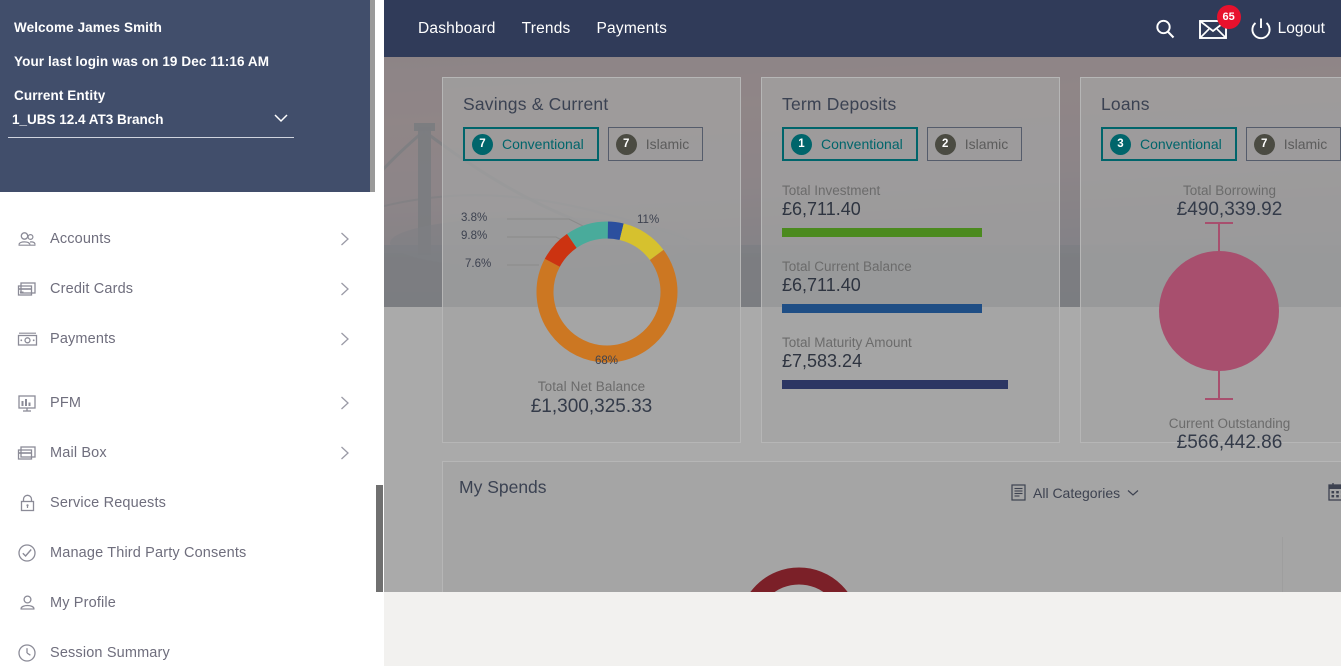 The height and width of the screenshot is (666, 1341). I want to click on sidebar-item-label: Mail Box, so click(78, 453).